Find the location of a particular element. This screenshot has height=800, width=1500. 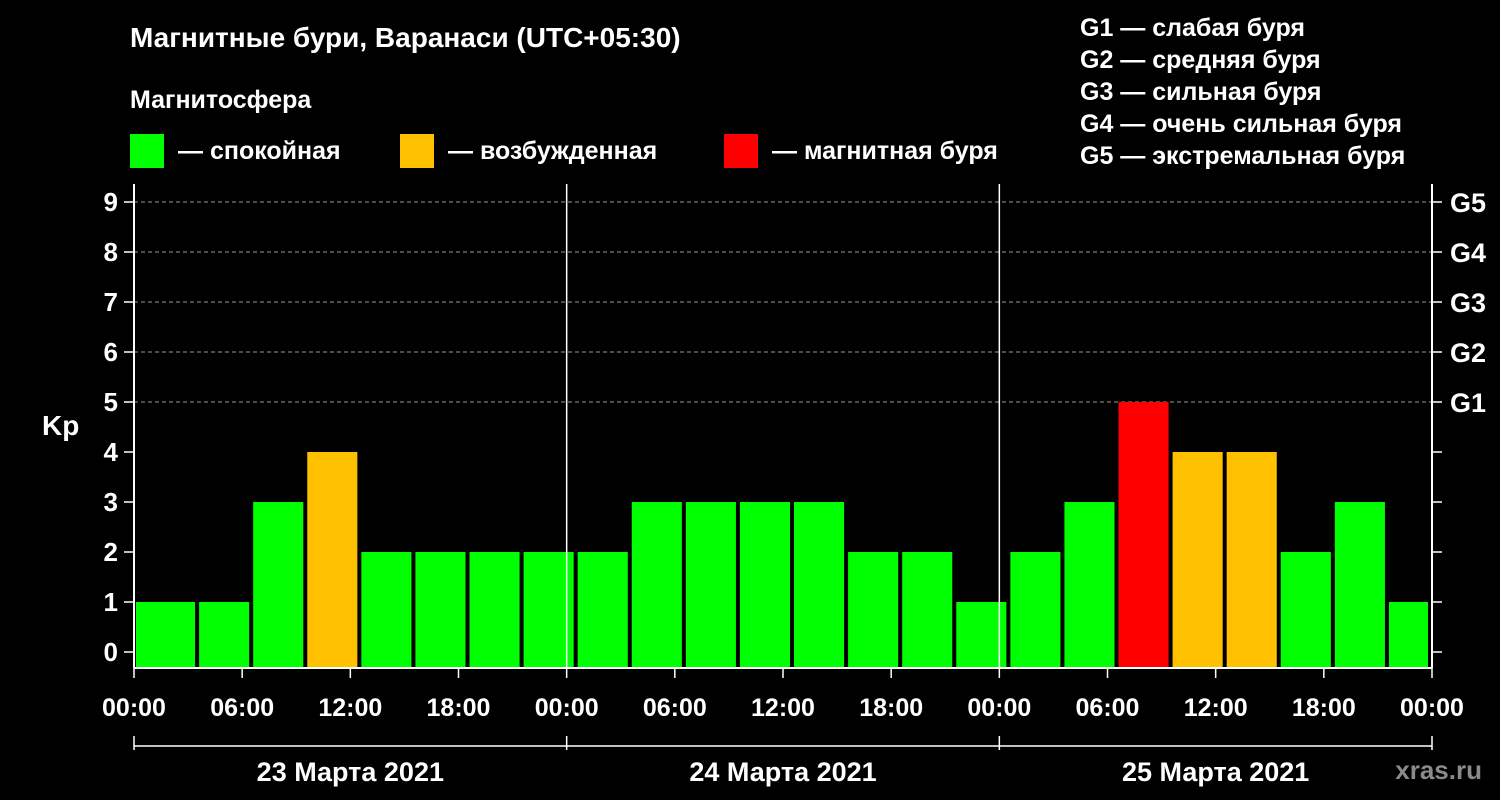

y-tick-label: 7 is located at coordinates (111, 302).